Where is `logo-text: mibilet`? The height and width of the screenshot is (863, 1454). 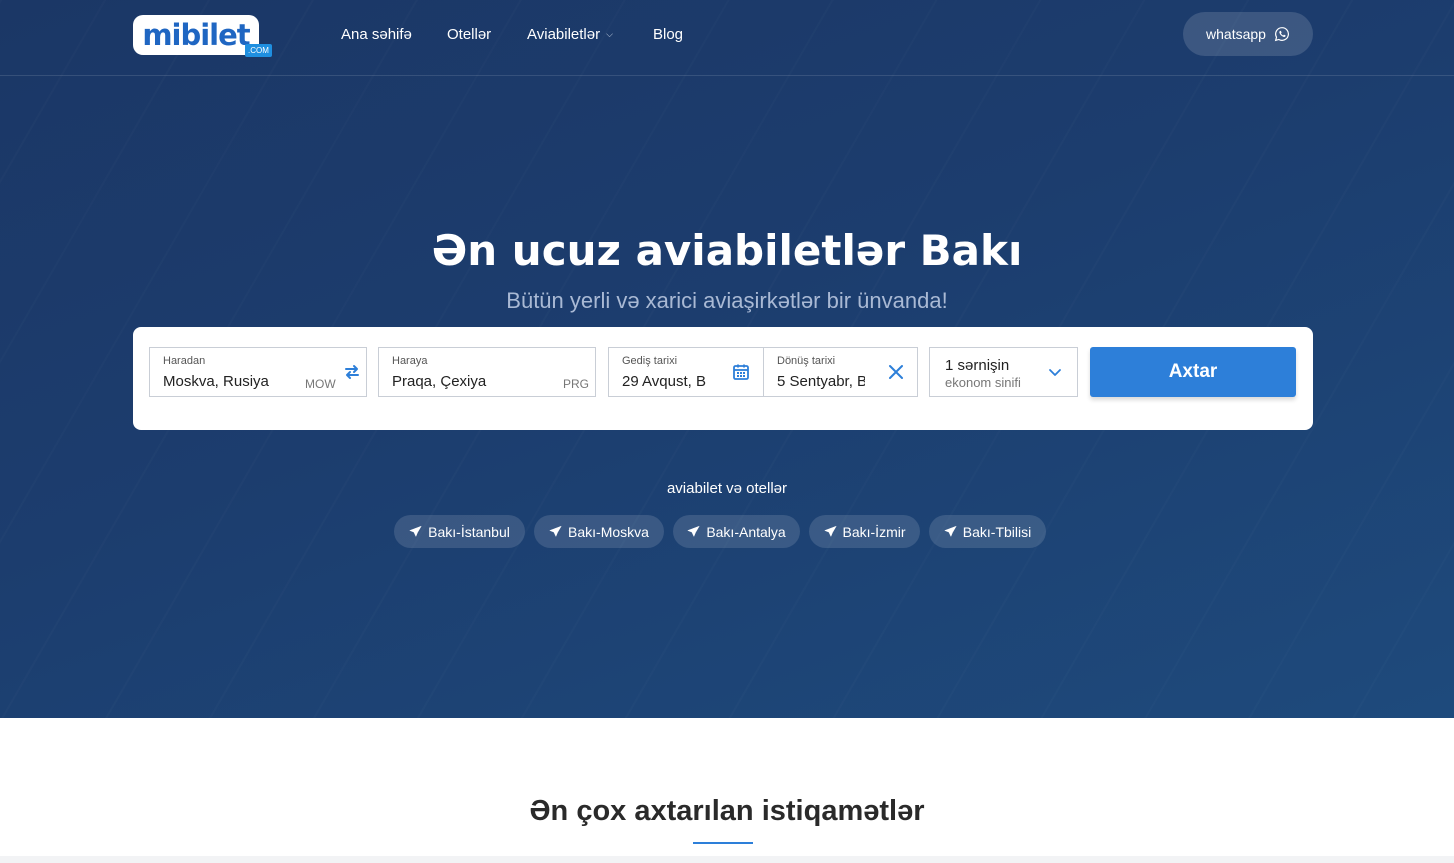 logo-text: mibilet is located at coordinates (196, 35).